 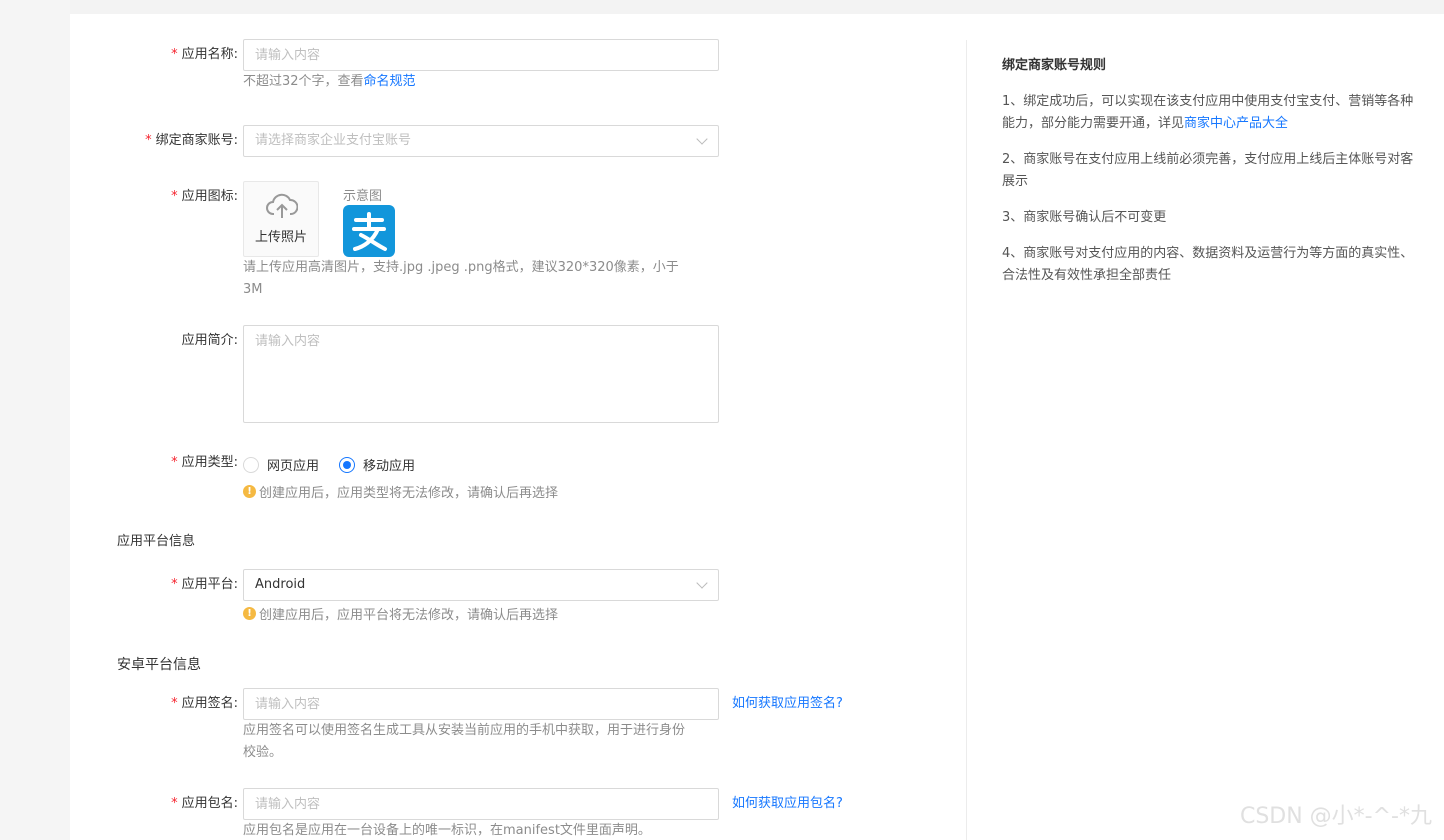 I want to click on watermark: CSDN @小*-^-*九, so click(x=1335, y=816).